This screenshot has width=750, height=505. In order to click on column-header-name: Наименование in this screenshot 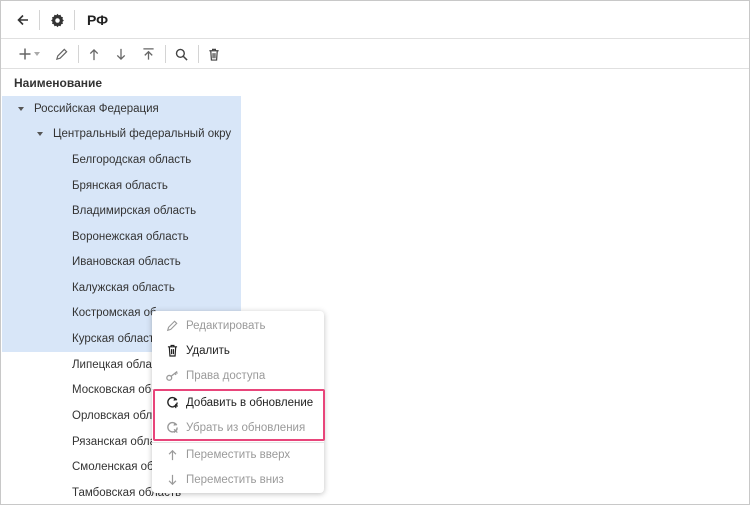, I will do `click(58, 83)`.